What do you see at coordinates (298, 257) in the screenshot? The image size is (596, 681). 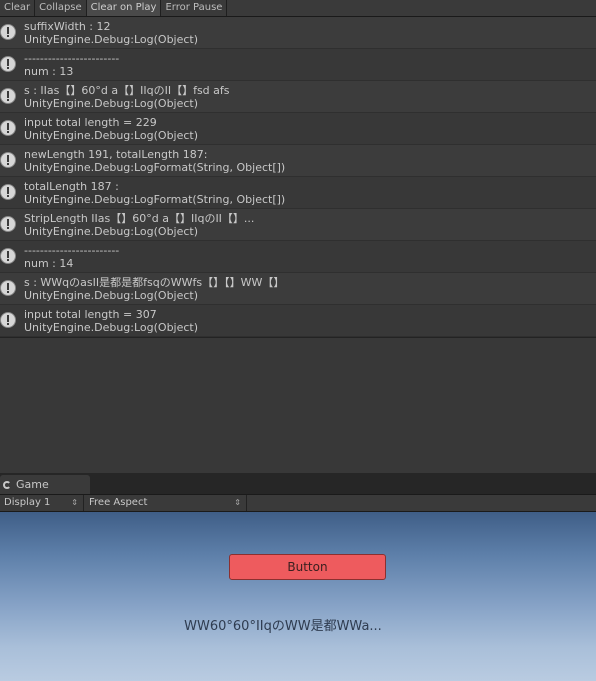 I see `log-entry: ------------------------ num : 14` at bounding box center [298, 257].